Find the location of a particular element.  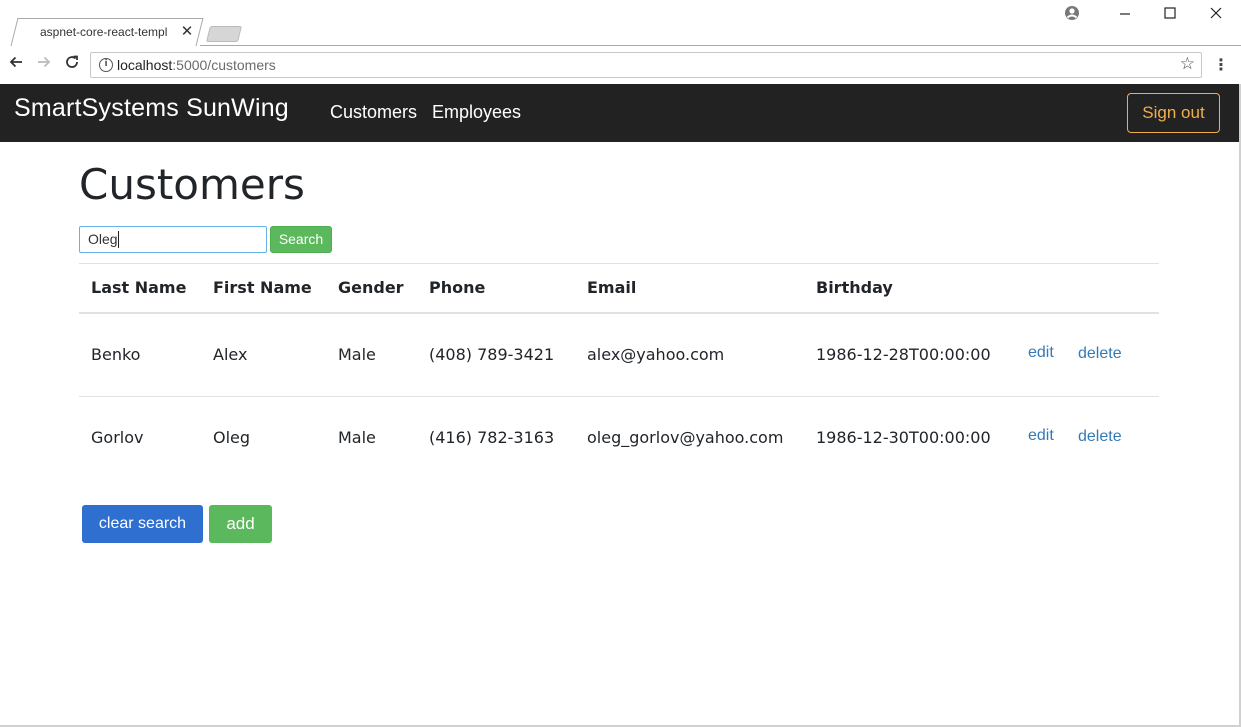

cell-phone: (416) 782-3163 is located at coordinates (492, 437).